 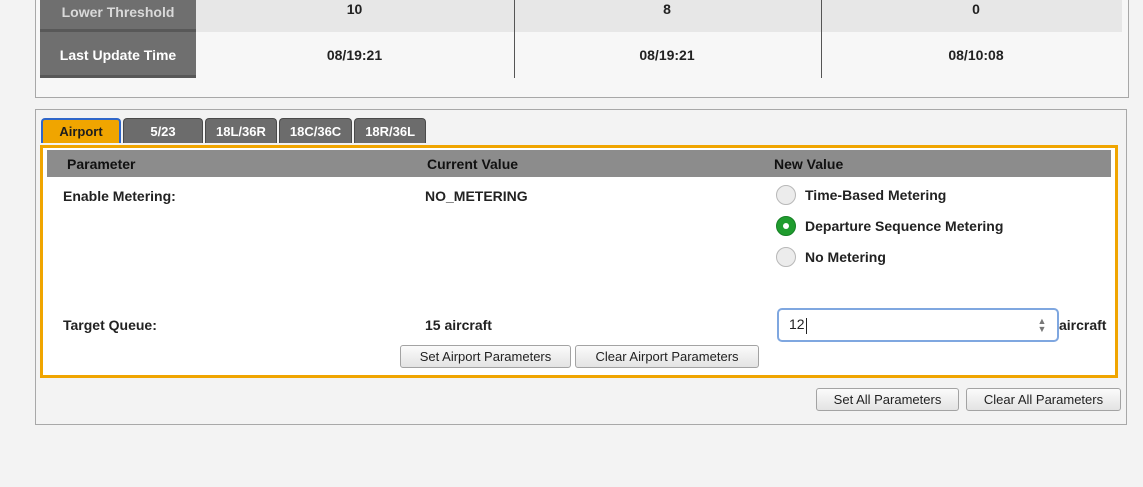 I want to click on tab-18l-36r: 18L/36R, so click(x=241, y=130).